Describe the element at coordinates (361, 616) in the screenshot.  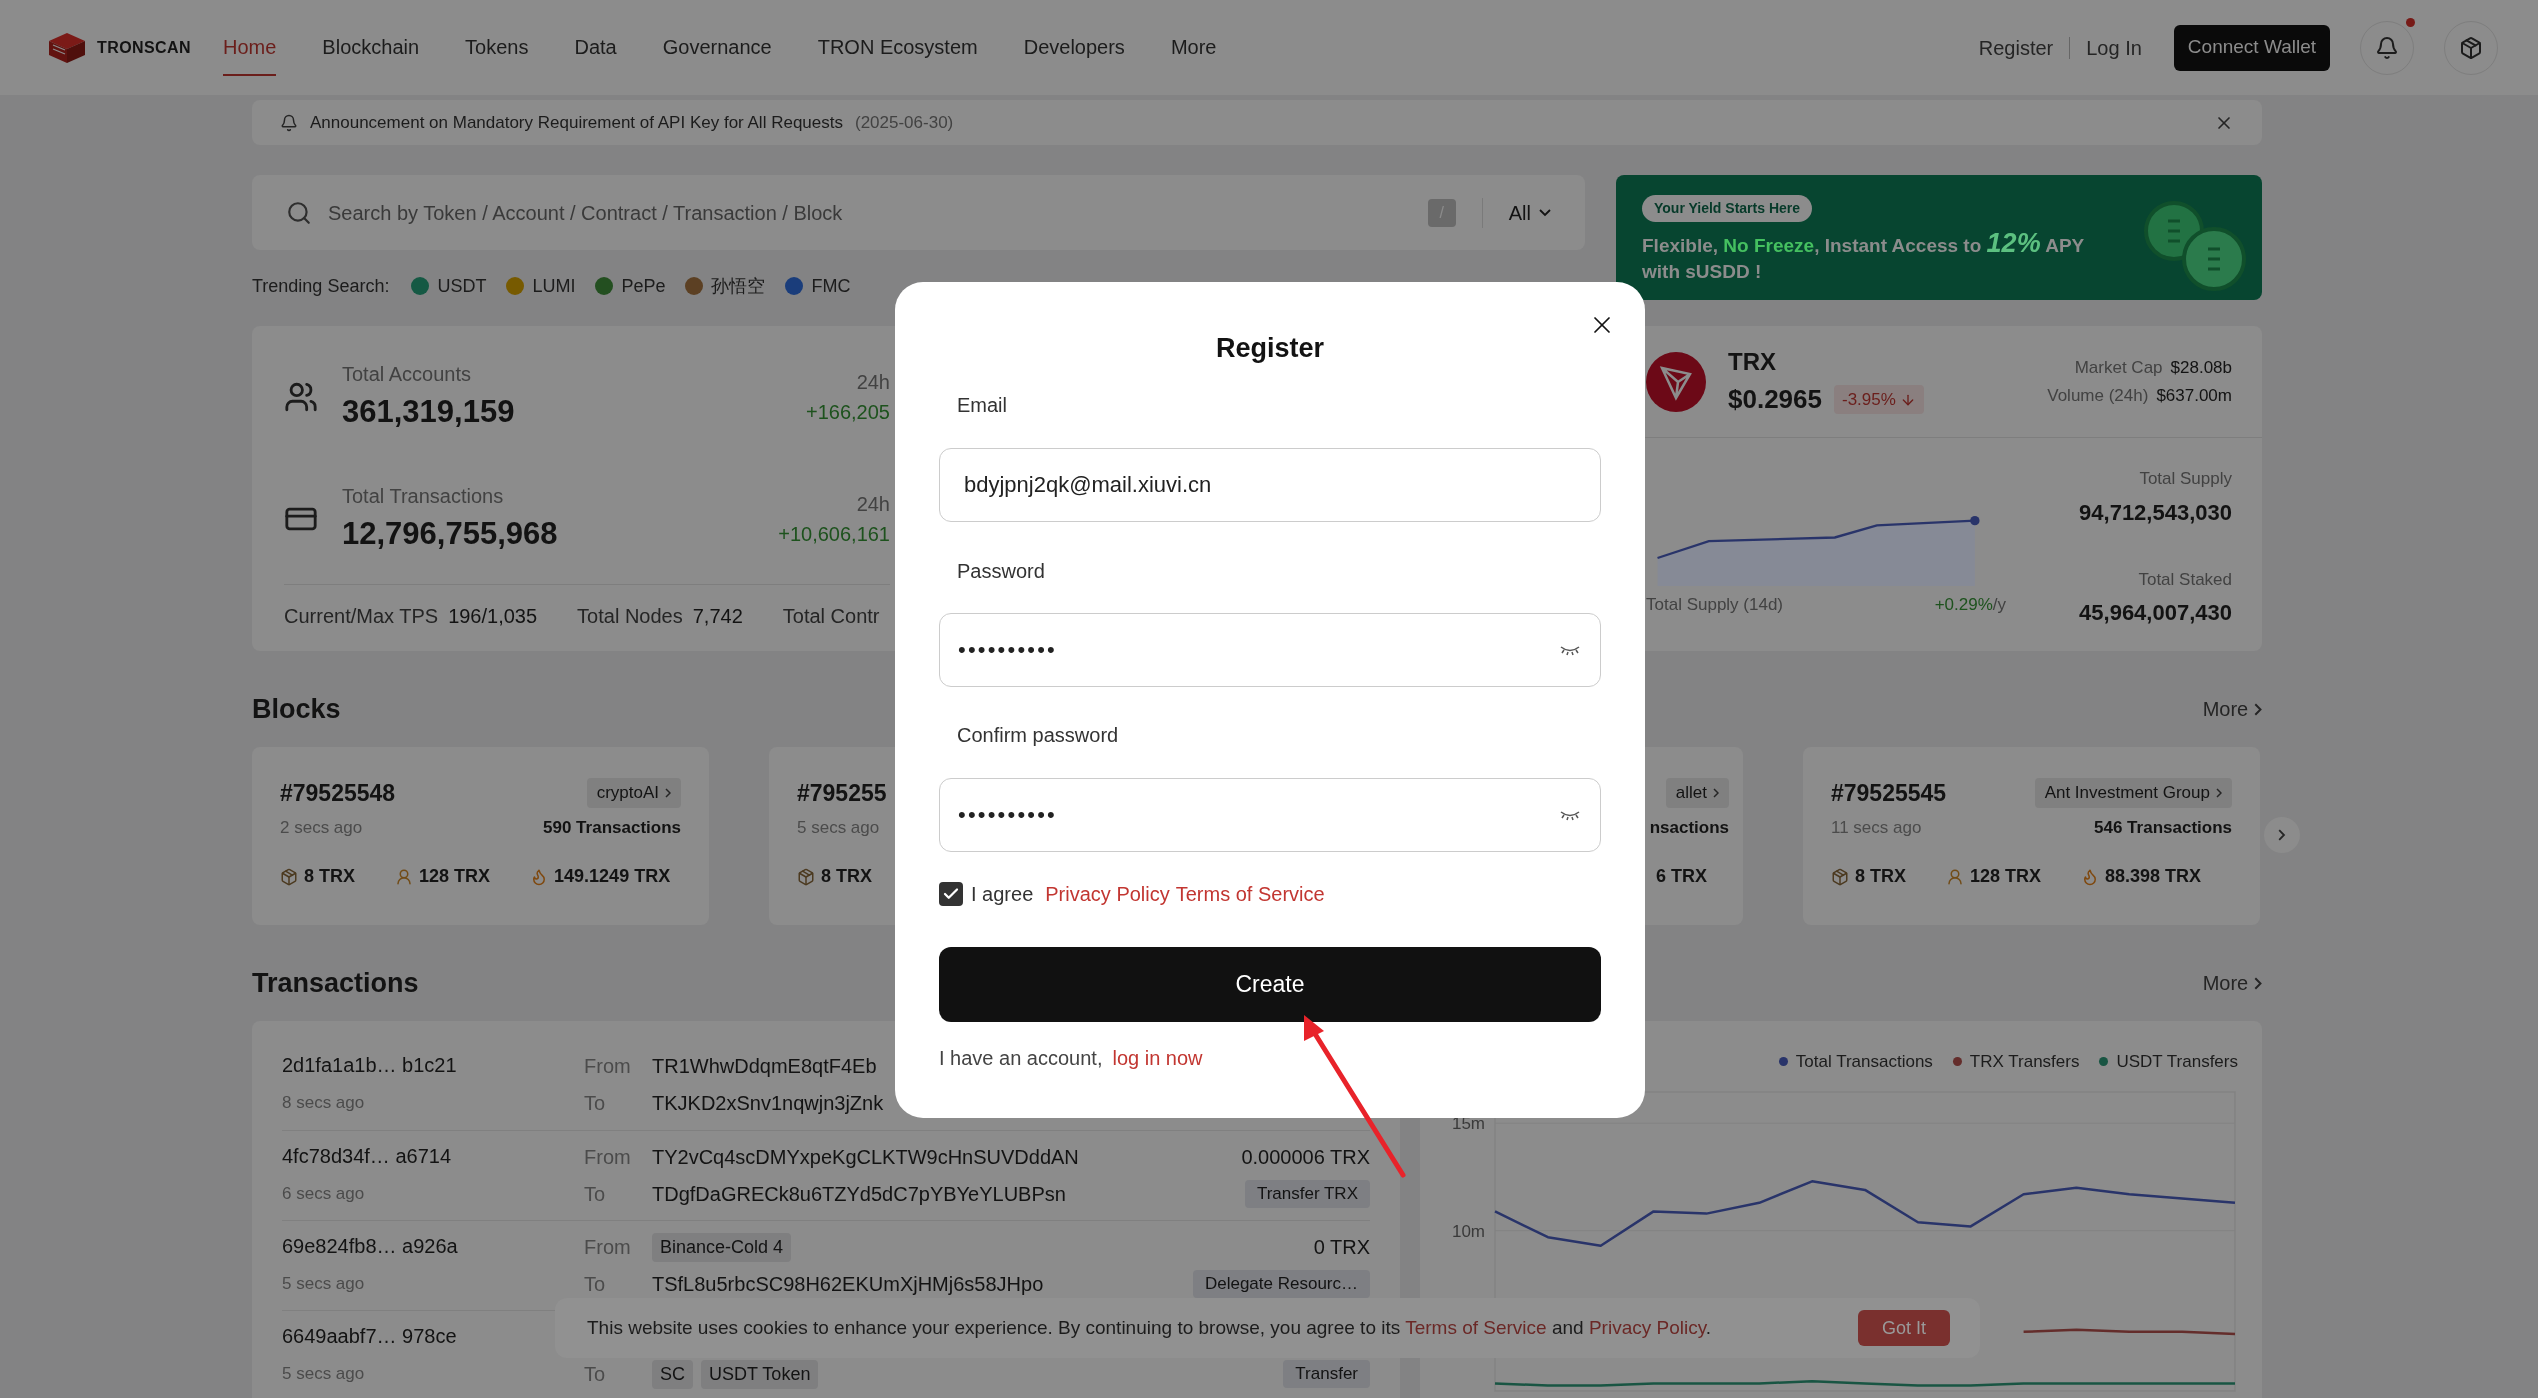
I see `metric-label: Current/Max TPS` at that location.